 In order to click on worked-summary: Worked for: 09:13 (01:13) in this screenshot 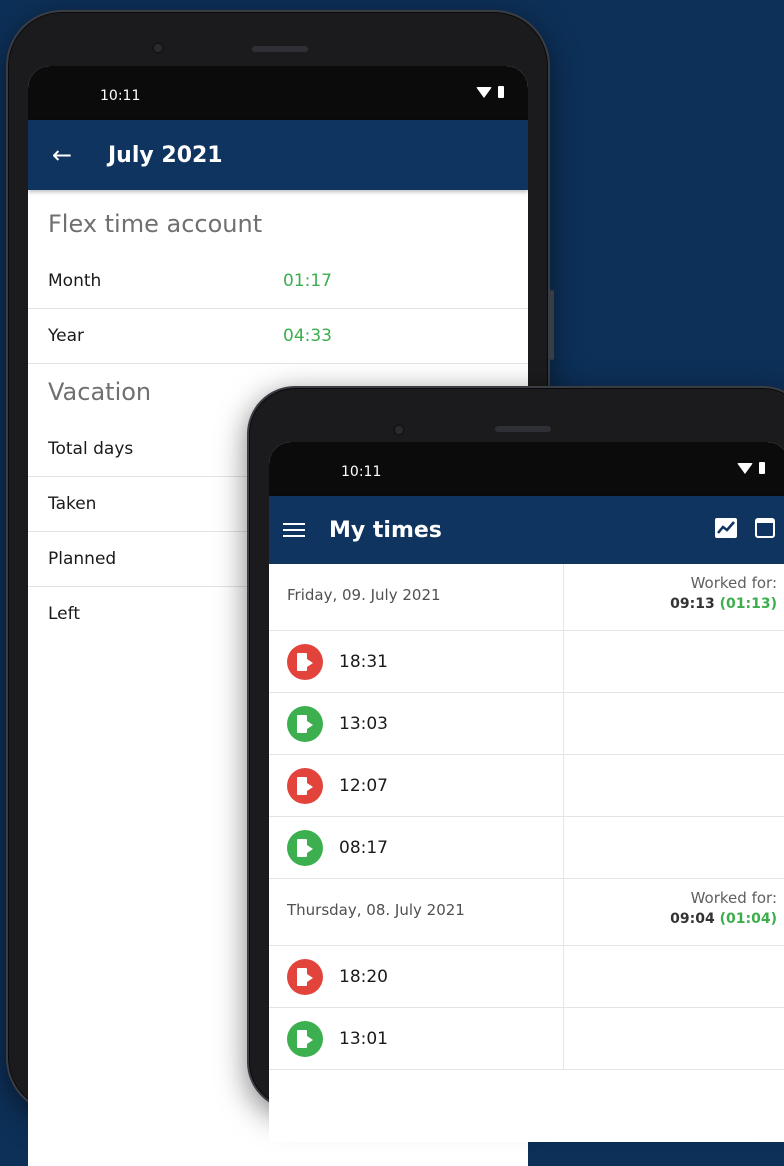, I will do `click(723, 593)`.